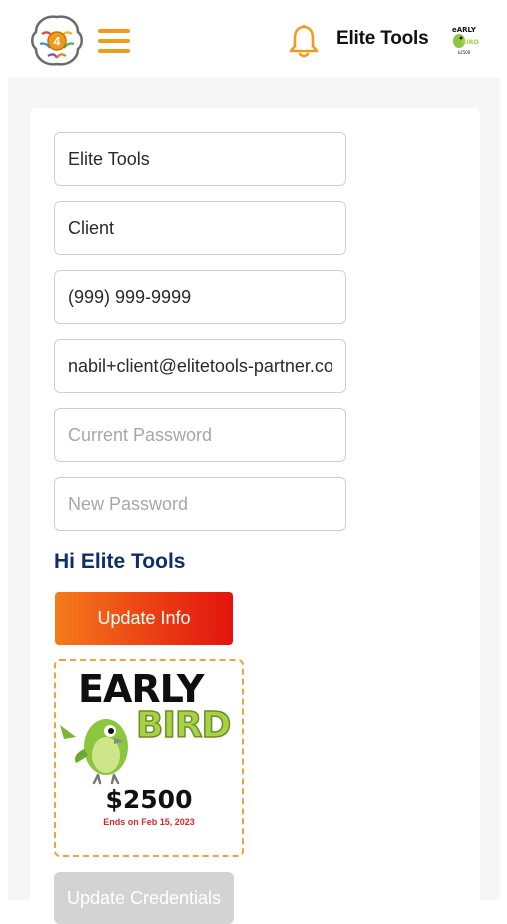 The height and width of the screenshot is (924, 507). Describe the element at coordinates (200, 366) in the screenshot. I see `email-field` at that location.